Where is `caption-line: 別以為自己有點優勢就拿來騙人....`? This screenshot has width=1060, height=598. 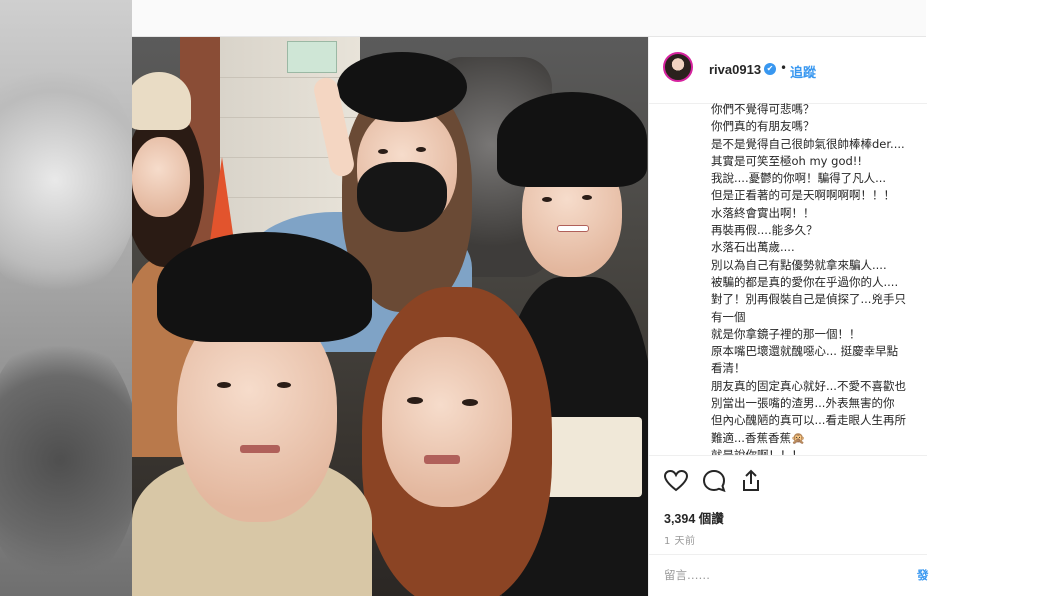
caption-line: 別以為自己有點優勢就拿來騙人.... is located at coordinates (799, 264).